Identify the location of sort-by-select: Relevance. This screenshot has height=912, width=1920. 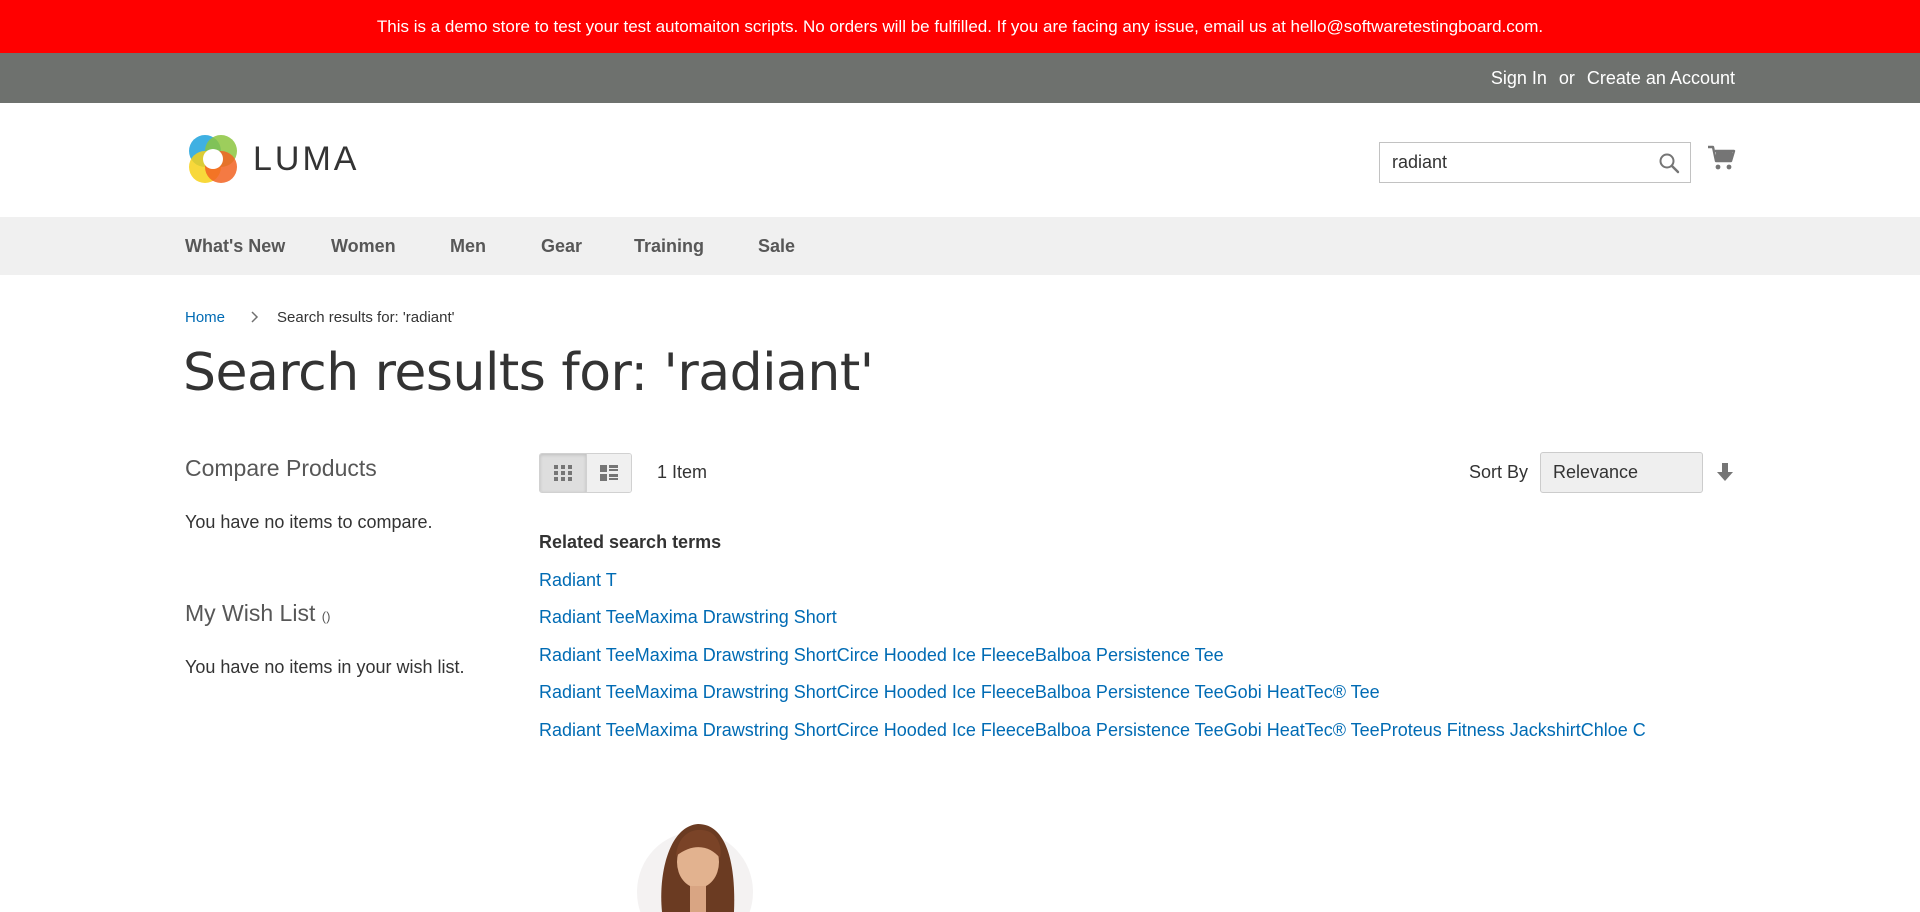
(1621, 472).